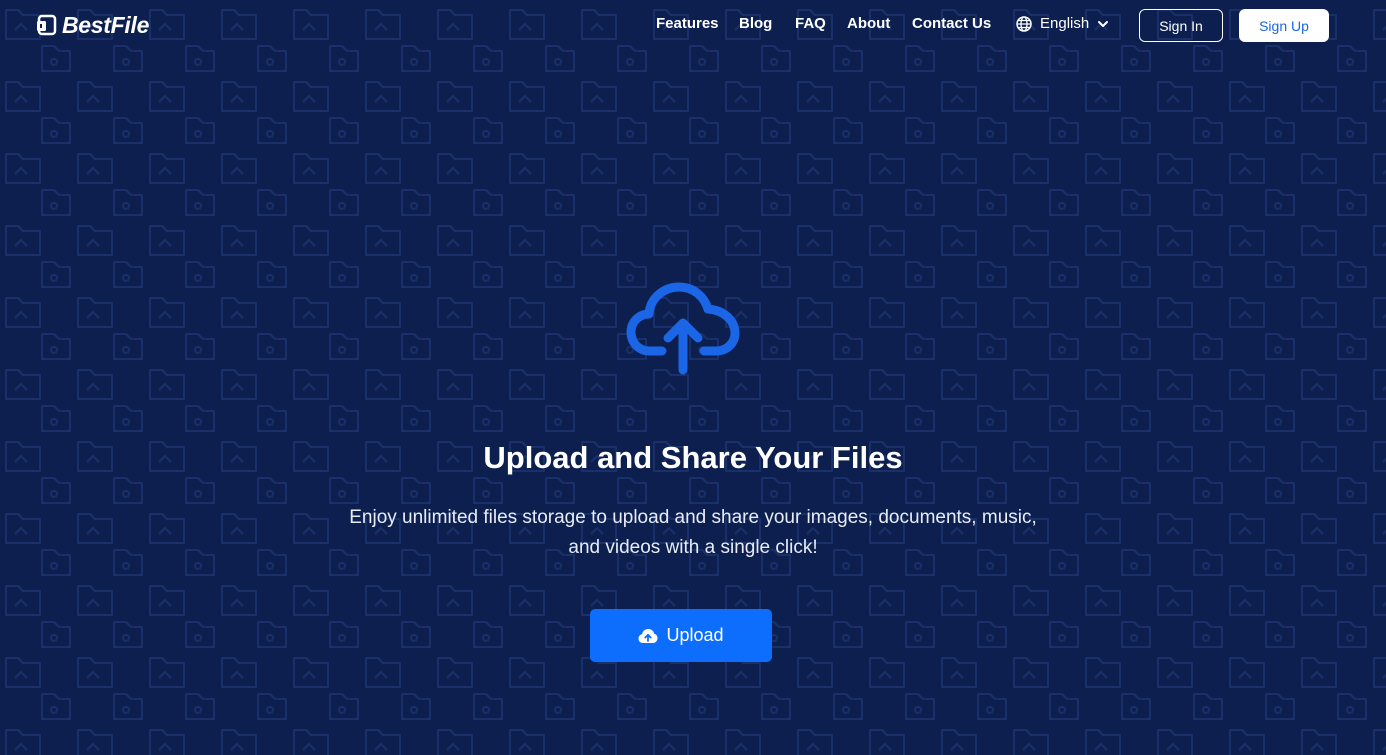 The image size is (1386, 755). I want to click on nav-link-contact-us: Contact Us, so click(951, 23).